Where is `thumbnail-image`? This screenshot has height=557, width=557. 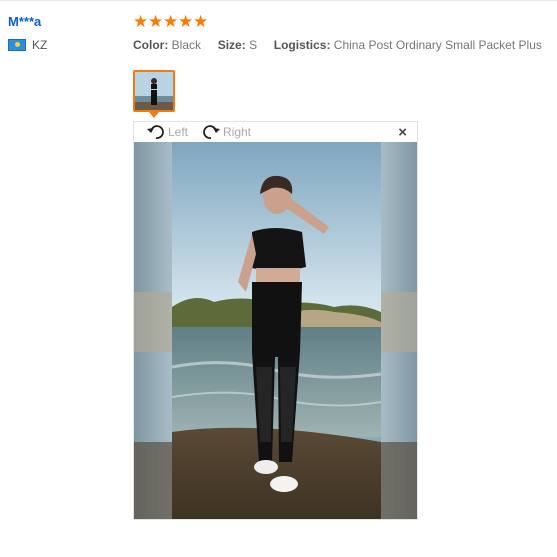 thumbnail-image is located at coordinates (154, 91).